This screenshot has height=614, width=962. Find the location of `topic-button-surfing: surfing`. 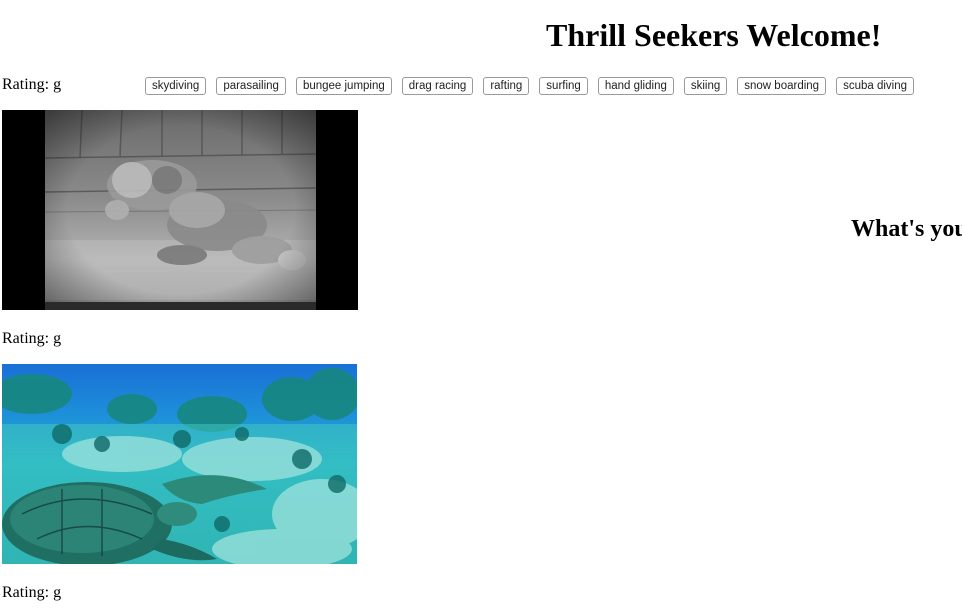

topic-button-surfing: surfing is located at coordinates (563, 86).